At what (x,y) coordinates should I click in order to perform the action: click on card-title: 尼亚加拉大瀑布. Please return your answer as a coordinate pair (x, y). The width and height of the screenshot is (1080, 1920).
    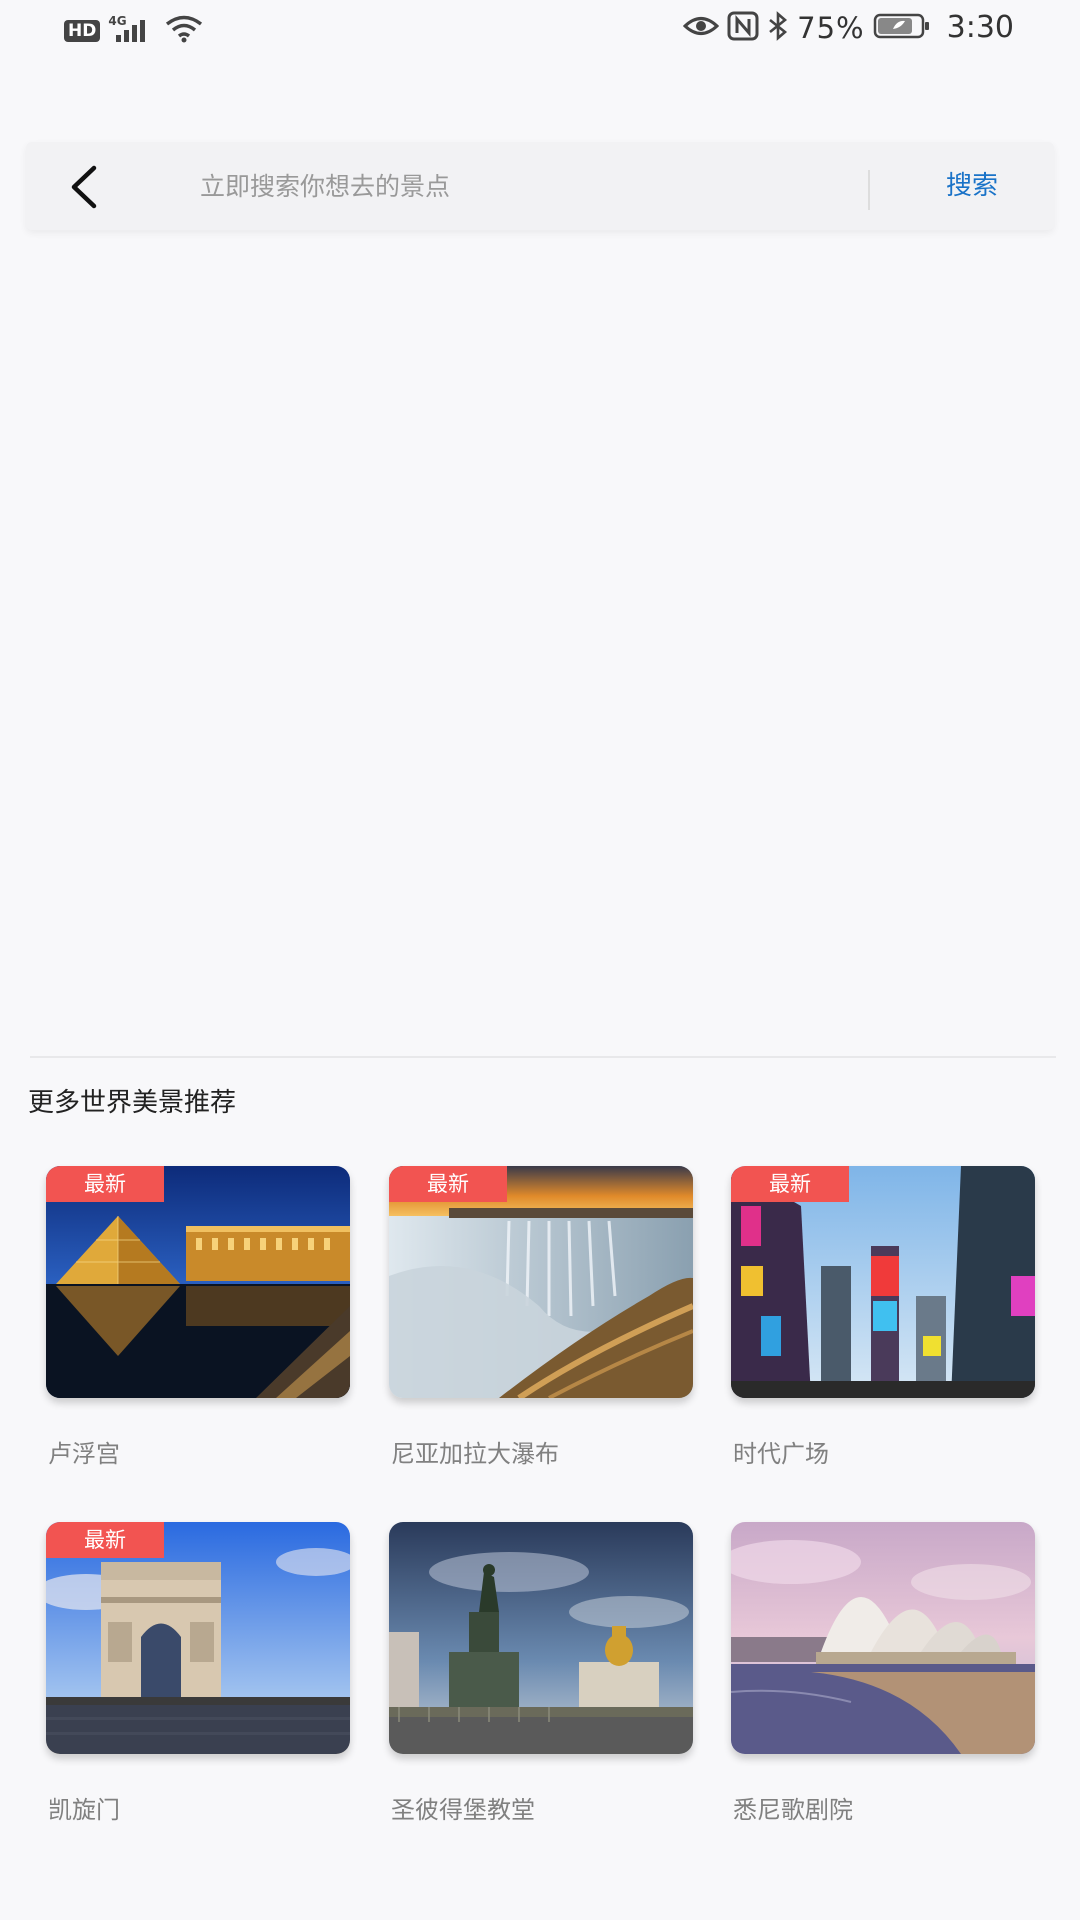
    Looking at the image, I should click on (475, 1454).